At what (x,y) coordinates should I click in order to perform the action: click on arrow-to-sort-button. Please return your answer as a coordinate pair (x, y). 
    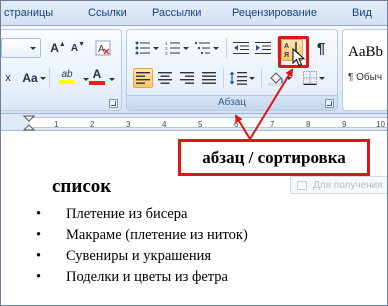
    Looking at the image, I should click on (271, 104).